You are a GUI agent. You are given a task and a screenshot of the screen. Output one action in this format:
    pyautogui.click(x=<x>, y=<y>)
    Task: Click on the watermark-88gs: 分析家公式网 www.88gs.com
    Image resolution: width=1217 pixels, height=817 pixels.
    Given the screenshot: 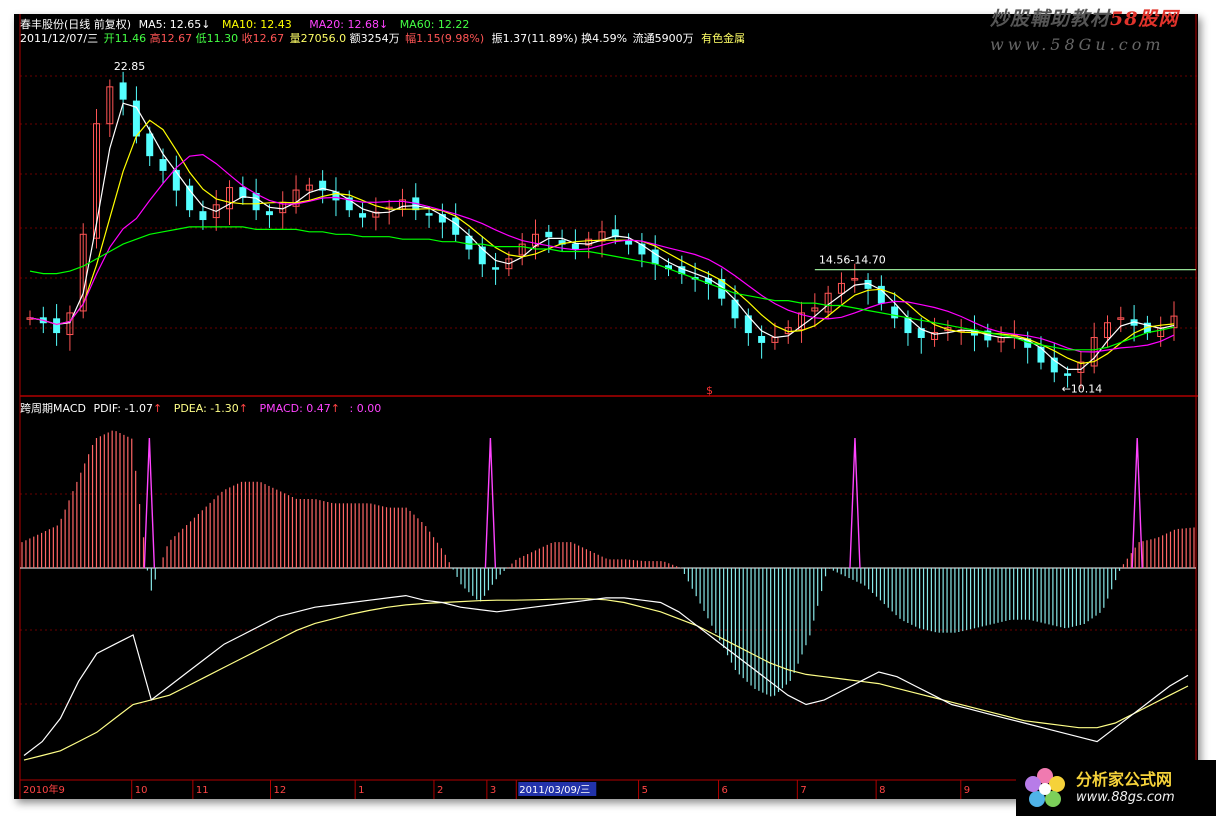 What is the action you would take?
    pyautogui.click(x=1116, y=788)
    